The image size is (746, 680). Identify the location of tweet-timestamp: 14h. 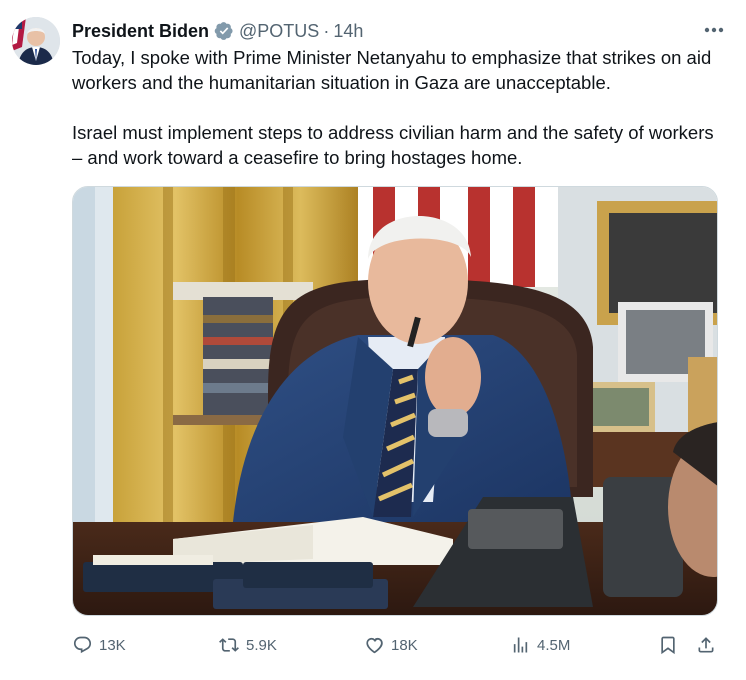
(348, 31).